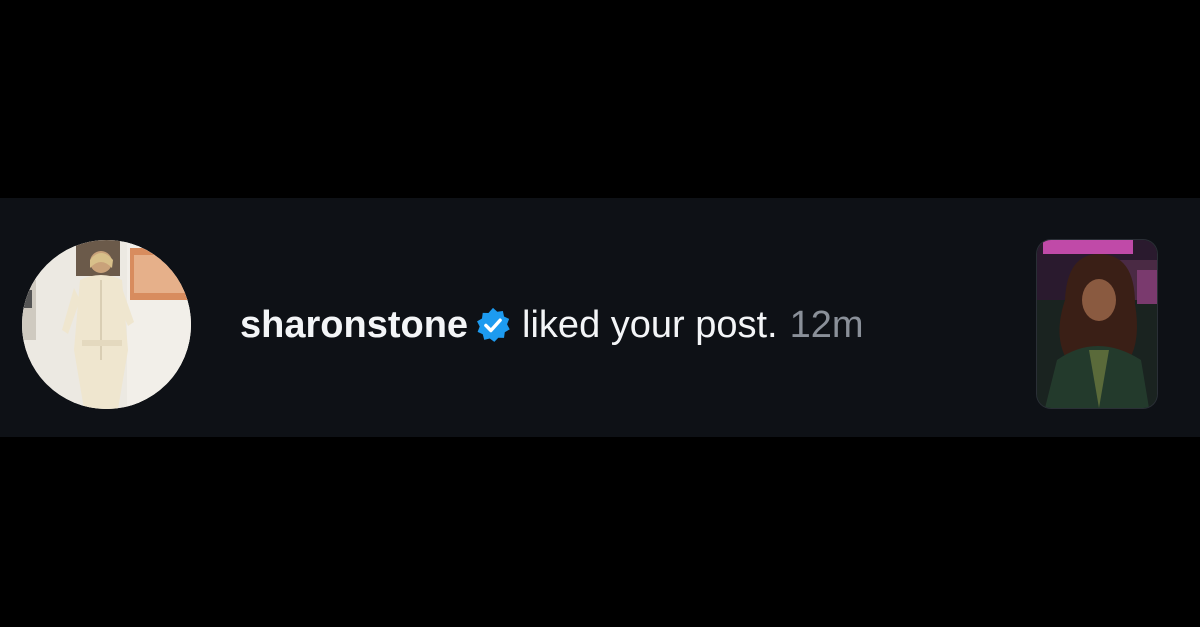 The height and width of the screenshot is (627, 1200). What do you see at coordinates (354, 325) in the screenshot?
I see `username-link: sharonstone` at bounding box center [354, 325].